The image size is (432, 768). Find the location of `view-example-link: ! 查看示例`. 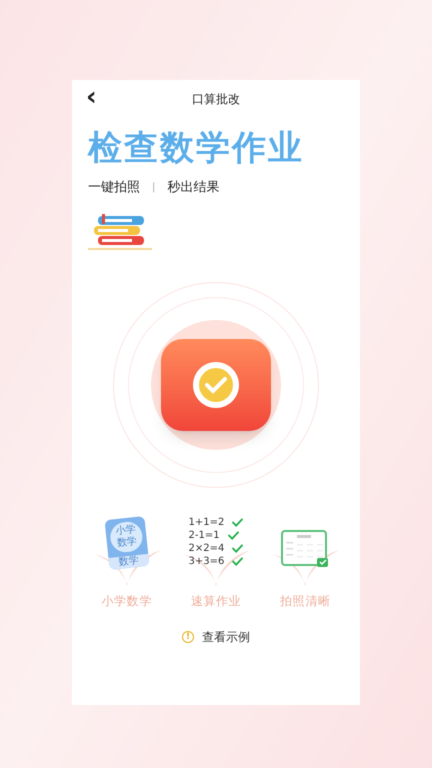

view-example-link: ! 查看示例 is located at coordinates (216, 637).